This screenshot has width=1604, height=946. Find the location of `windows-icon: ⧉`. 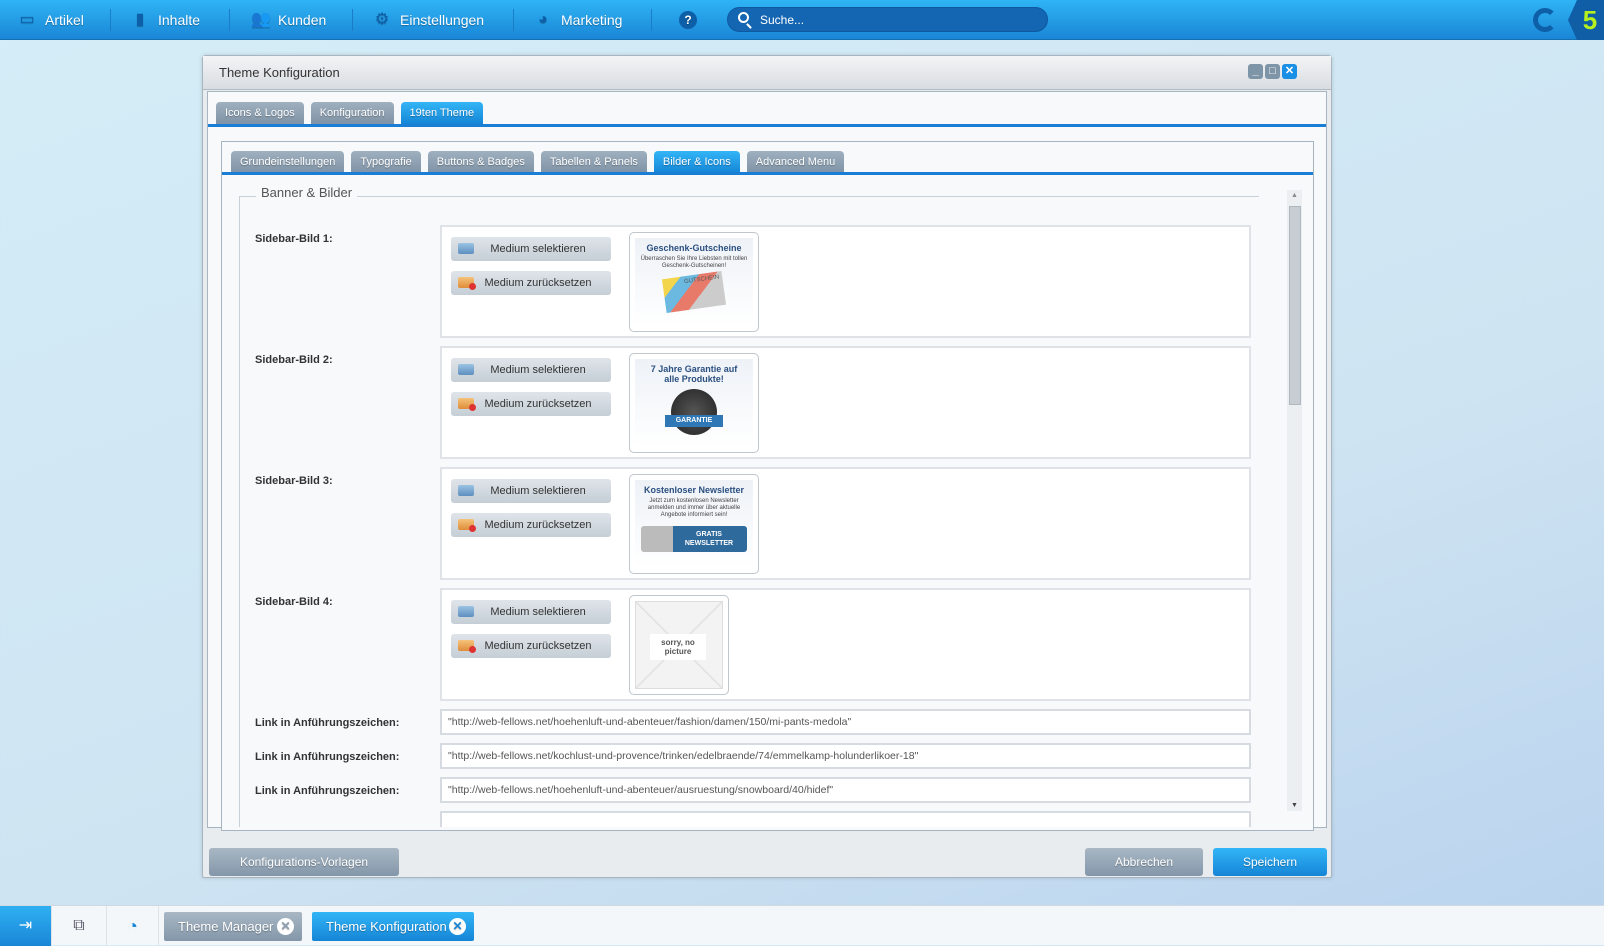

windows-icon: ⧉ is located at coordinates (79, 926).